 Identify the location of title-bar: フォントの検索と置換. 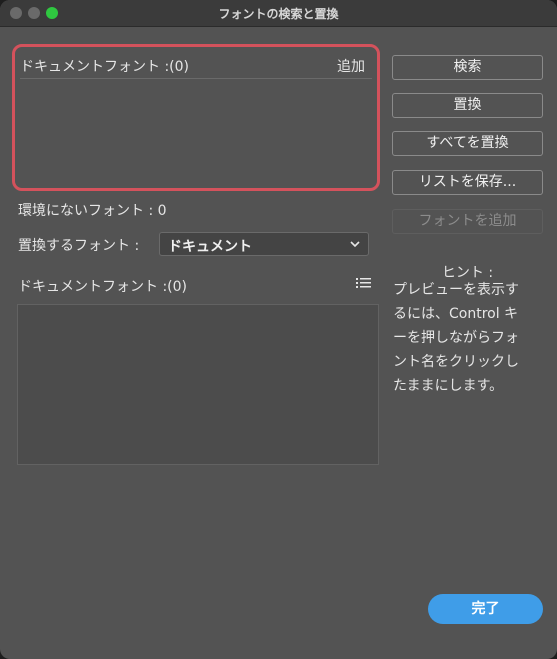
(278, 13).